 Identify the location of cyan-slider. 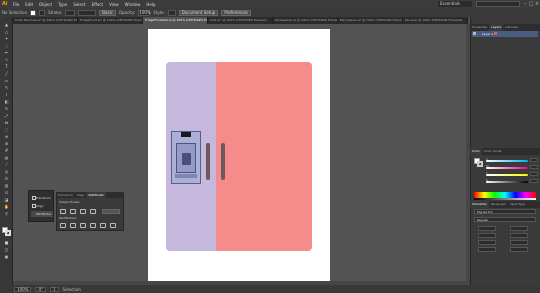
(507, 161).